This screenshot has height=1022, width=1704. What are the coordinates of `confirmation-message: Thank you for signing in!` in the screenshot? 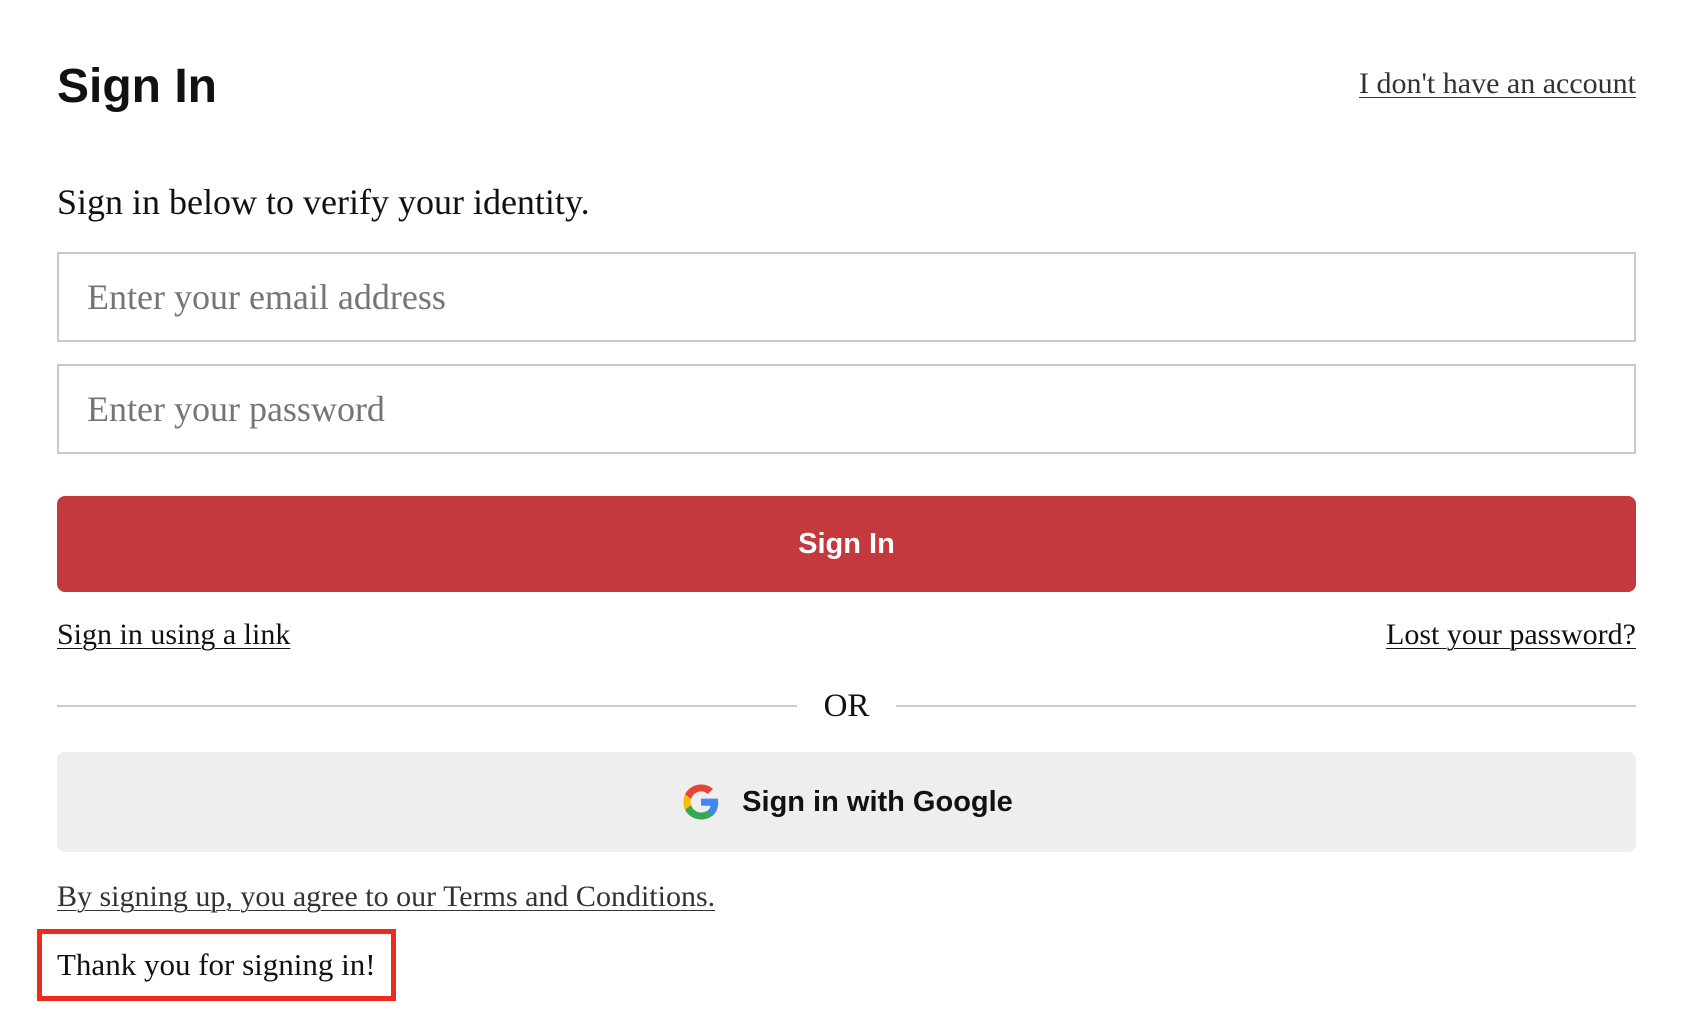 It's located at (216, 965).